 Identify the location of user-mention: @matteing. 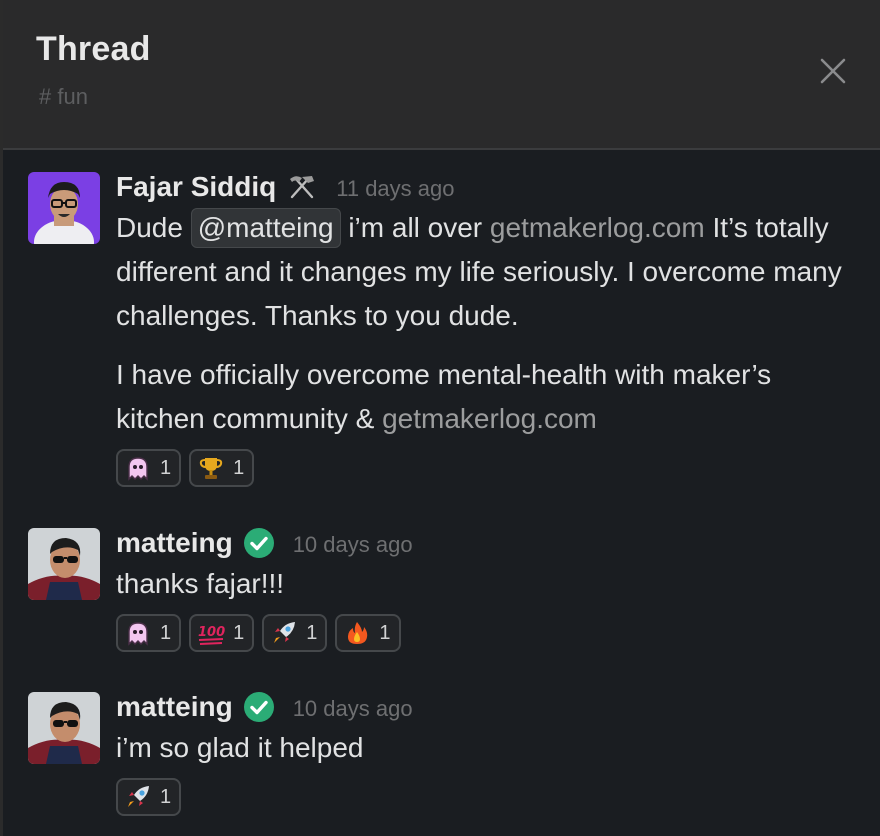
(265, 228).